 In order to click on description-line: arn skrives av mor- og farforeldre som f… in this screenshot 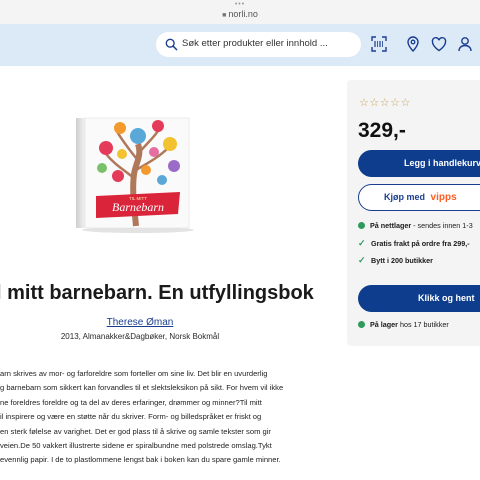, I will do `click(134, 373)`.